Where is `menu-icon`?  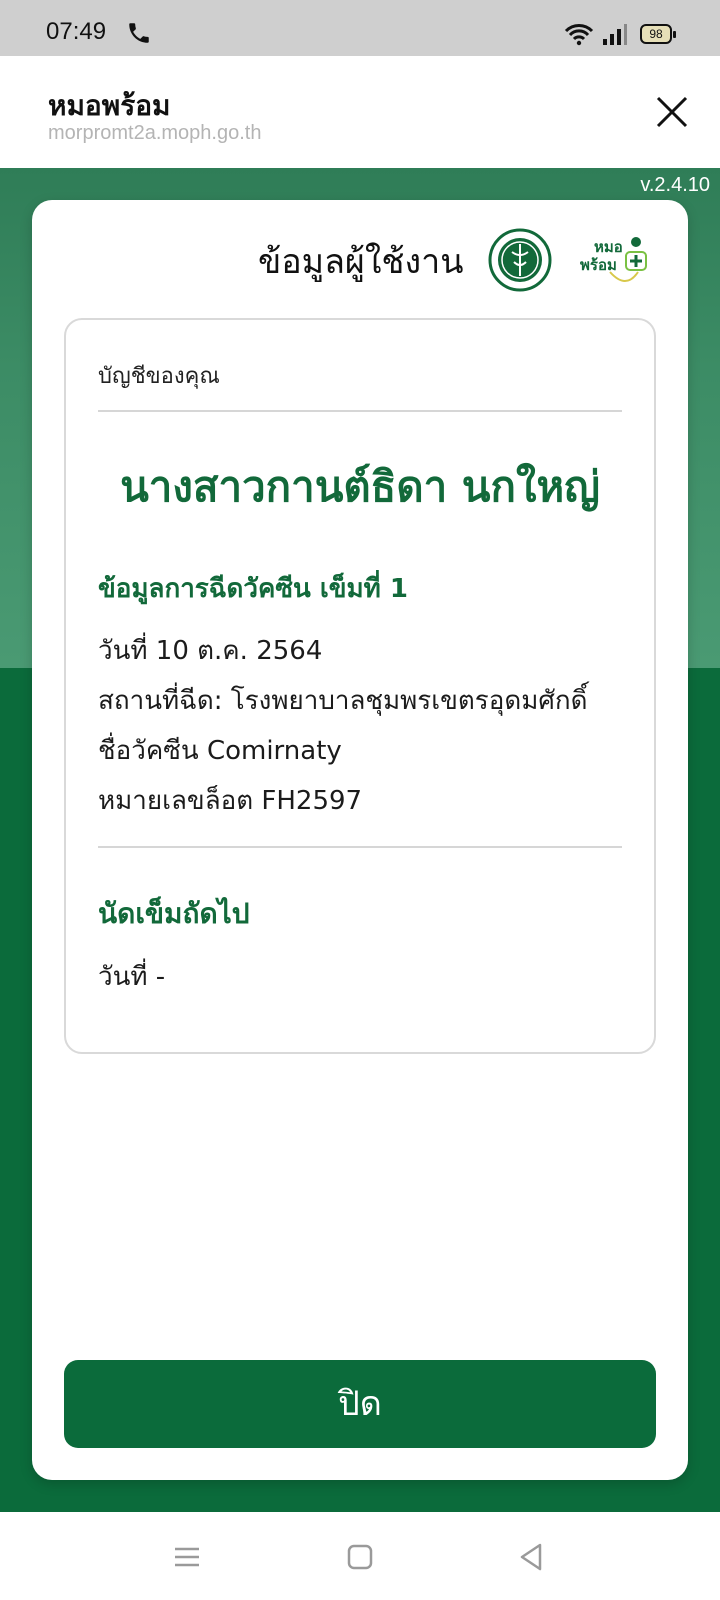 menu-icon is located at coordinates (187, 1557).